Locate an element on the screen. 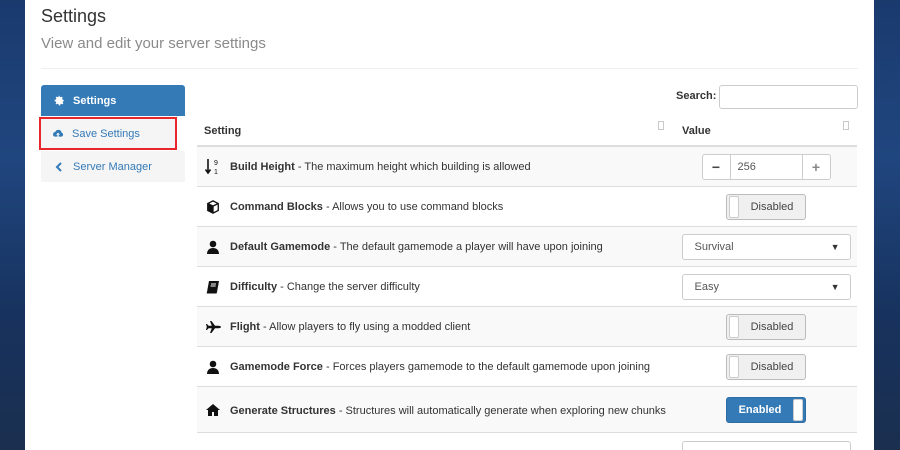  svg-text: 1 is located at coordinates (216, 172).